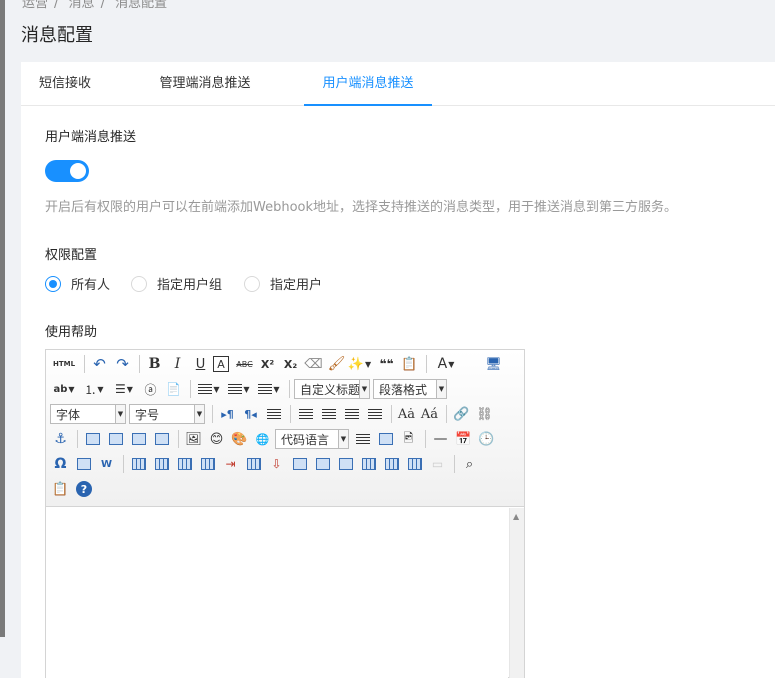 The image size is (775, 678). What do you see at coordinates (91, 285) in the screenshot?
I see `radio-label: 所有人` at bounding box center [91, 285].